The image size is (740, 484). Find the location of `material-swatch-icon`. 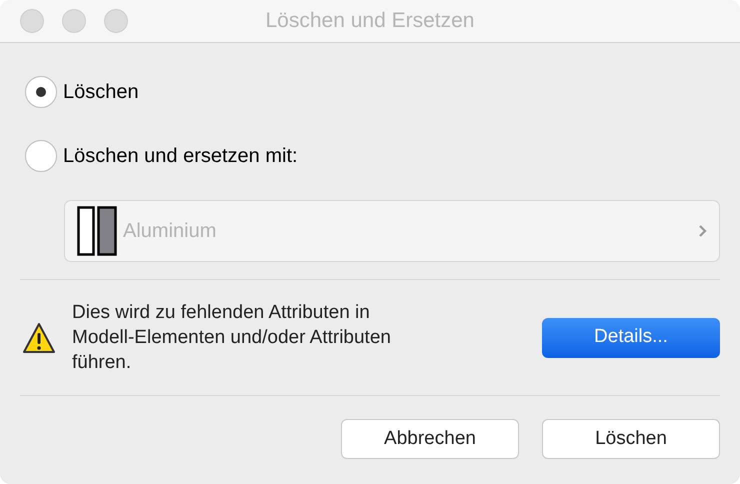

material-swatch-icon is located at coordinates (97, 231).